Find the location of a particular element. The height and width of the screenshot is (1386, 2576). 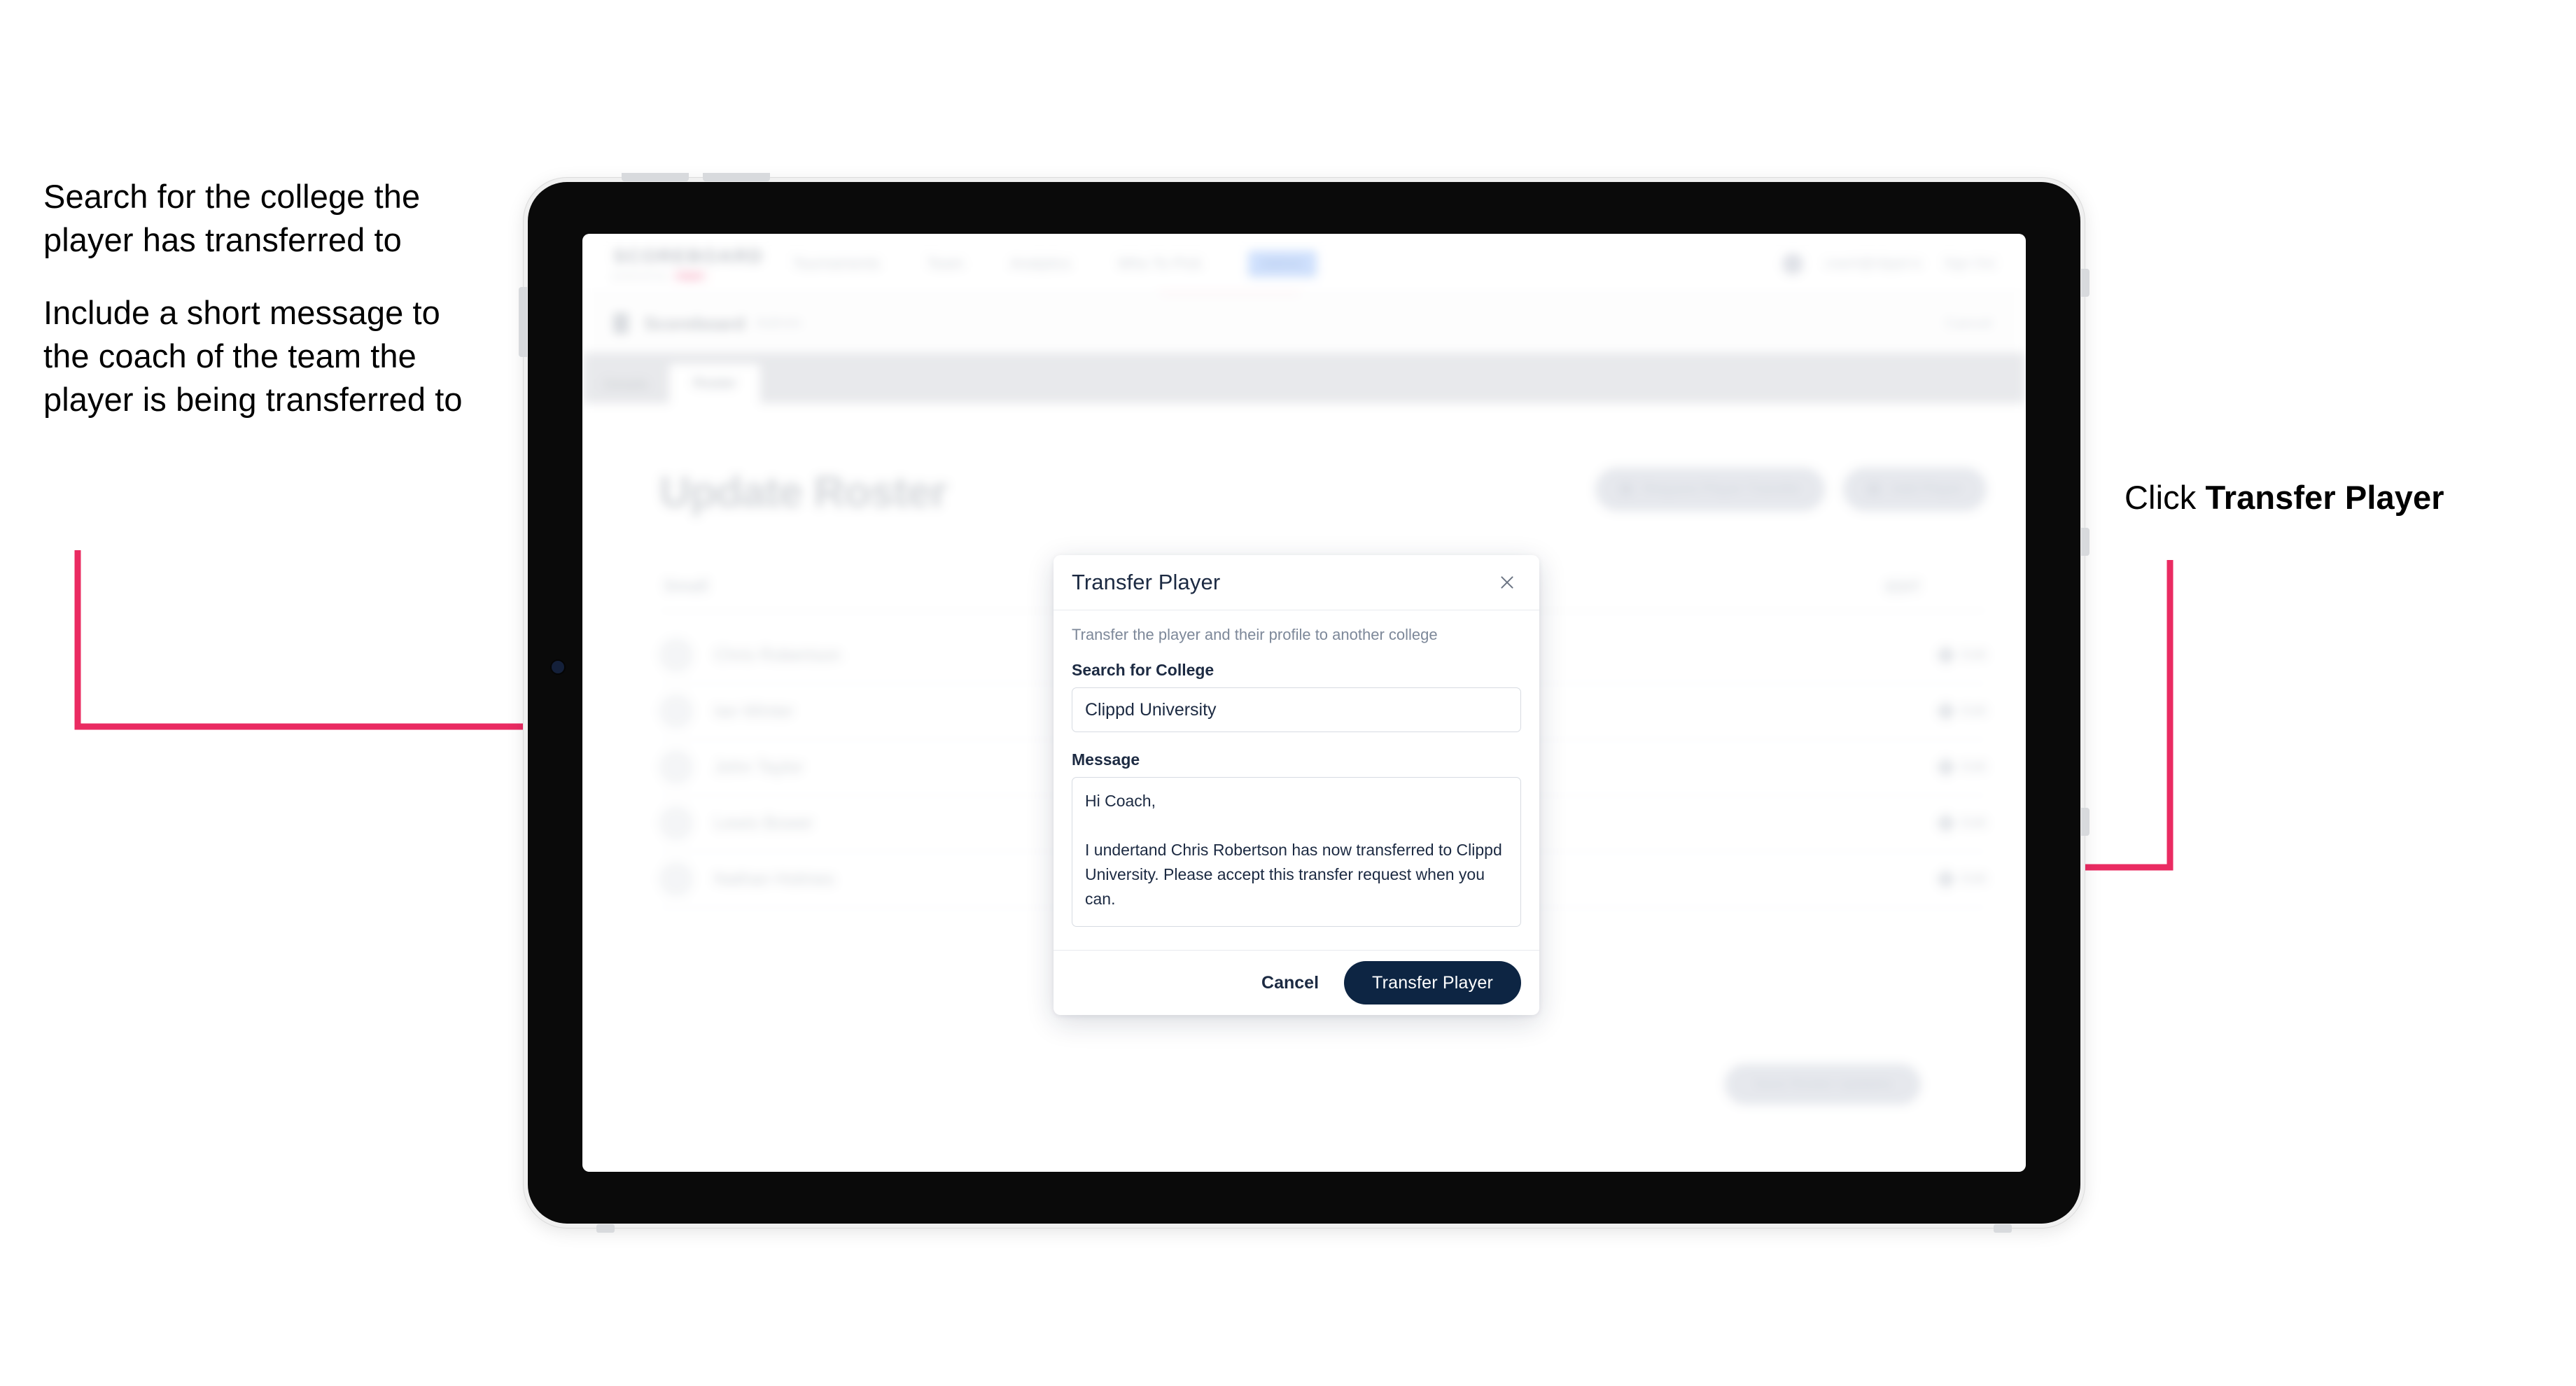

annotation-right: Click Transfer Player is located at coordinates (2334, 497).